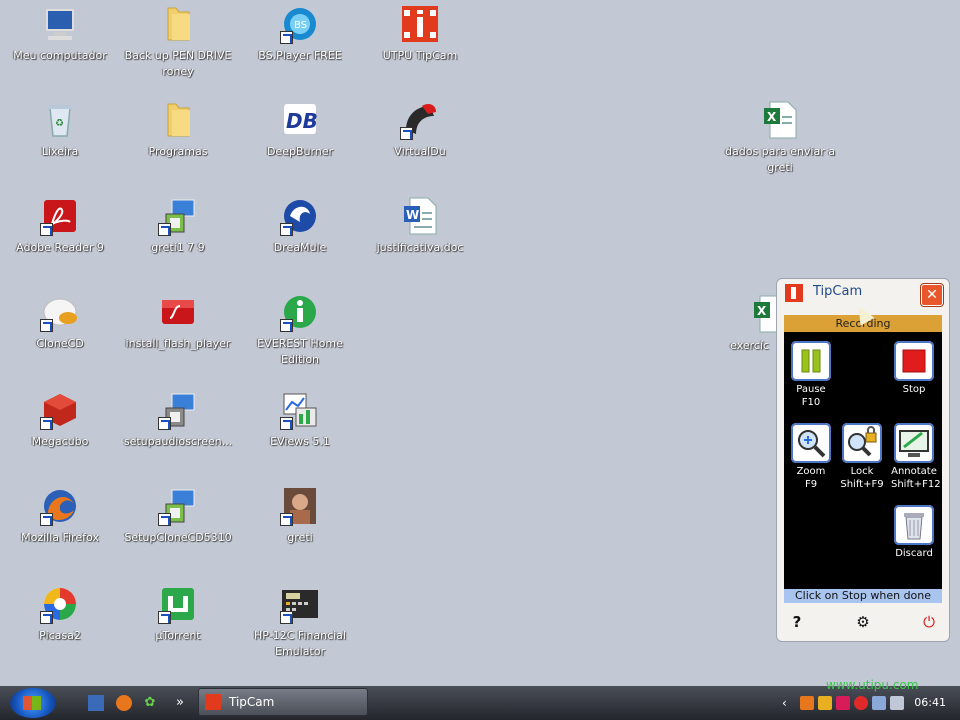 The width and height of the screenshot is (960, 720). What do you see at coordinates (178, 42) in the screenshot?
I see `desktop-icon-backup-pen-drive: Back up PEN DRIVE roney` at bounding box center [178, 42].